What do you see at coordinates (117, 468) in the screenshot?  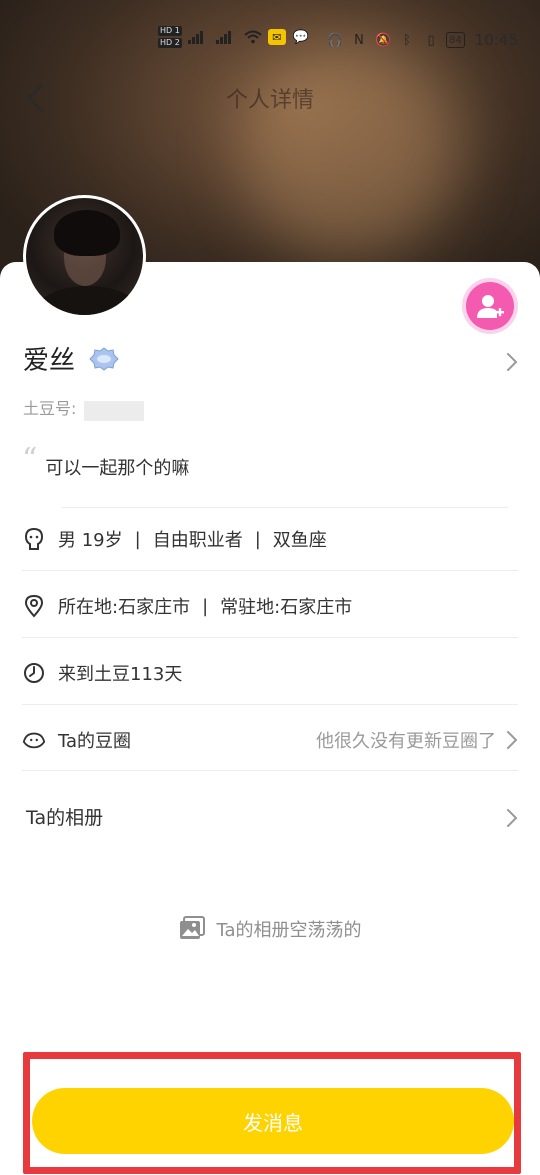 I see `bio-text: 可以一起那个的嘛` at bounding box center [117, 468].